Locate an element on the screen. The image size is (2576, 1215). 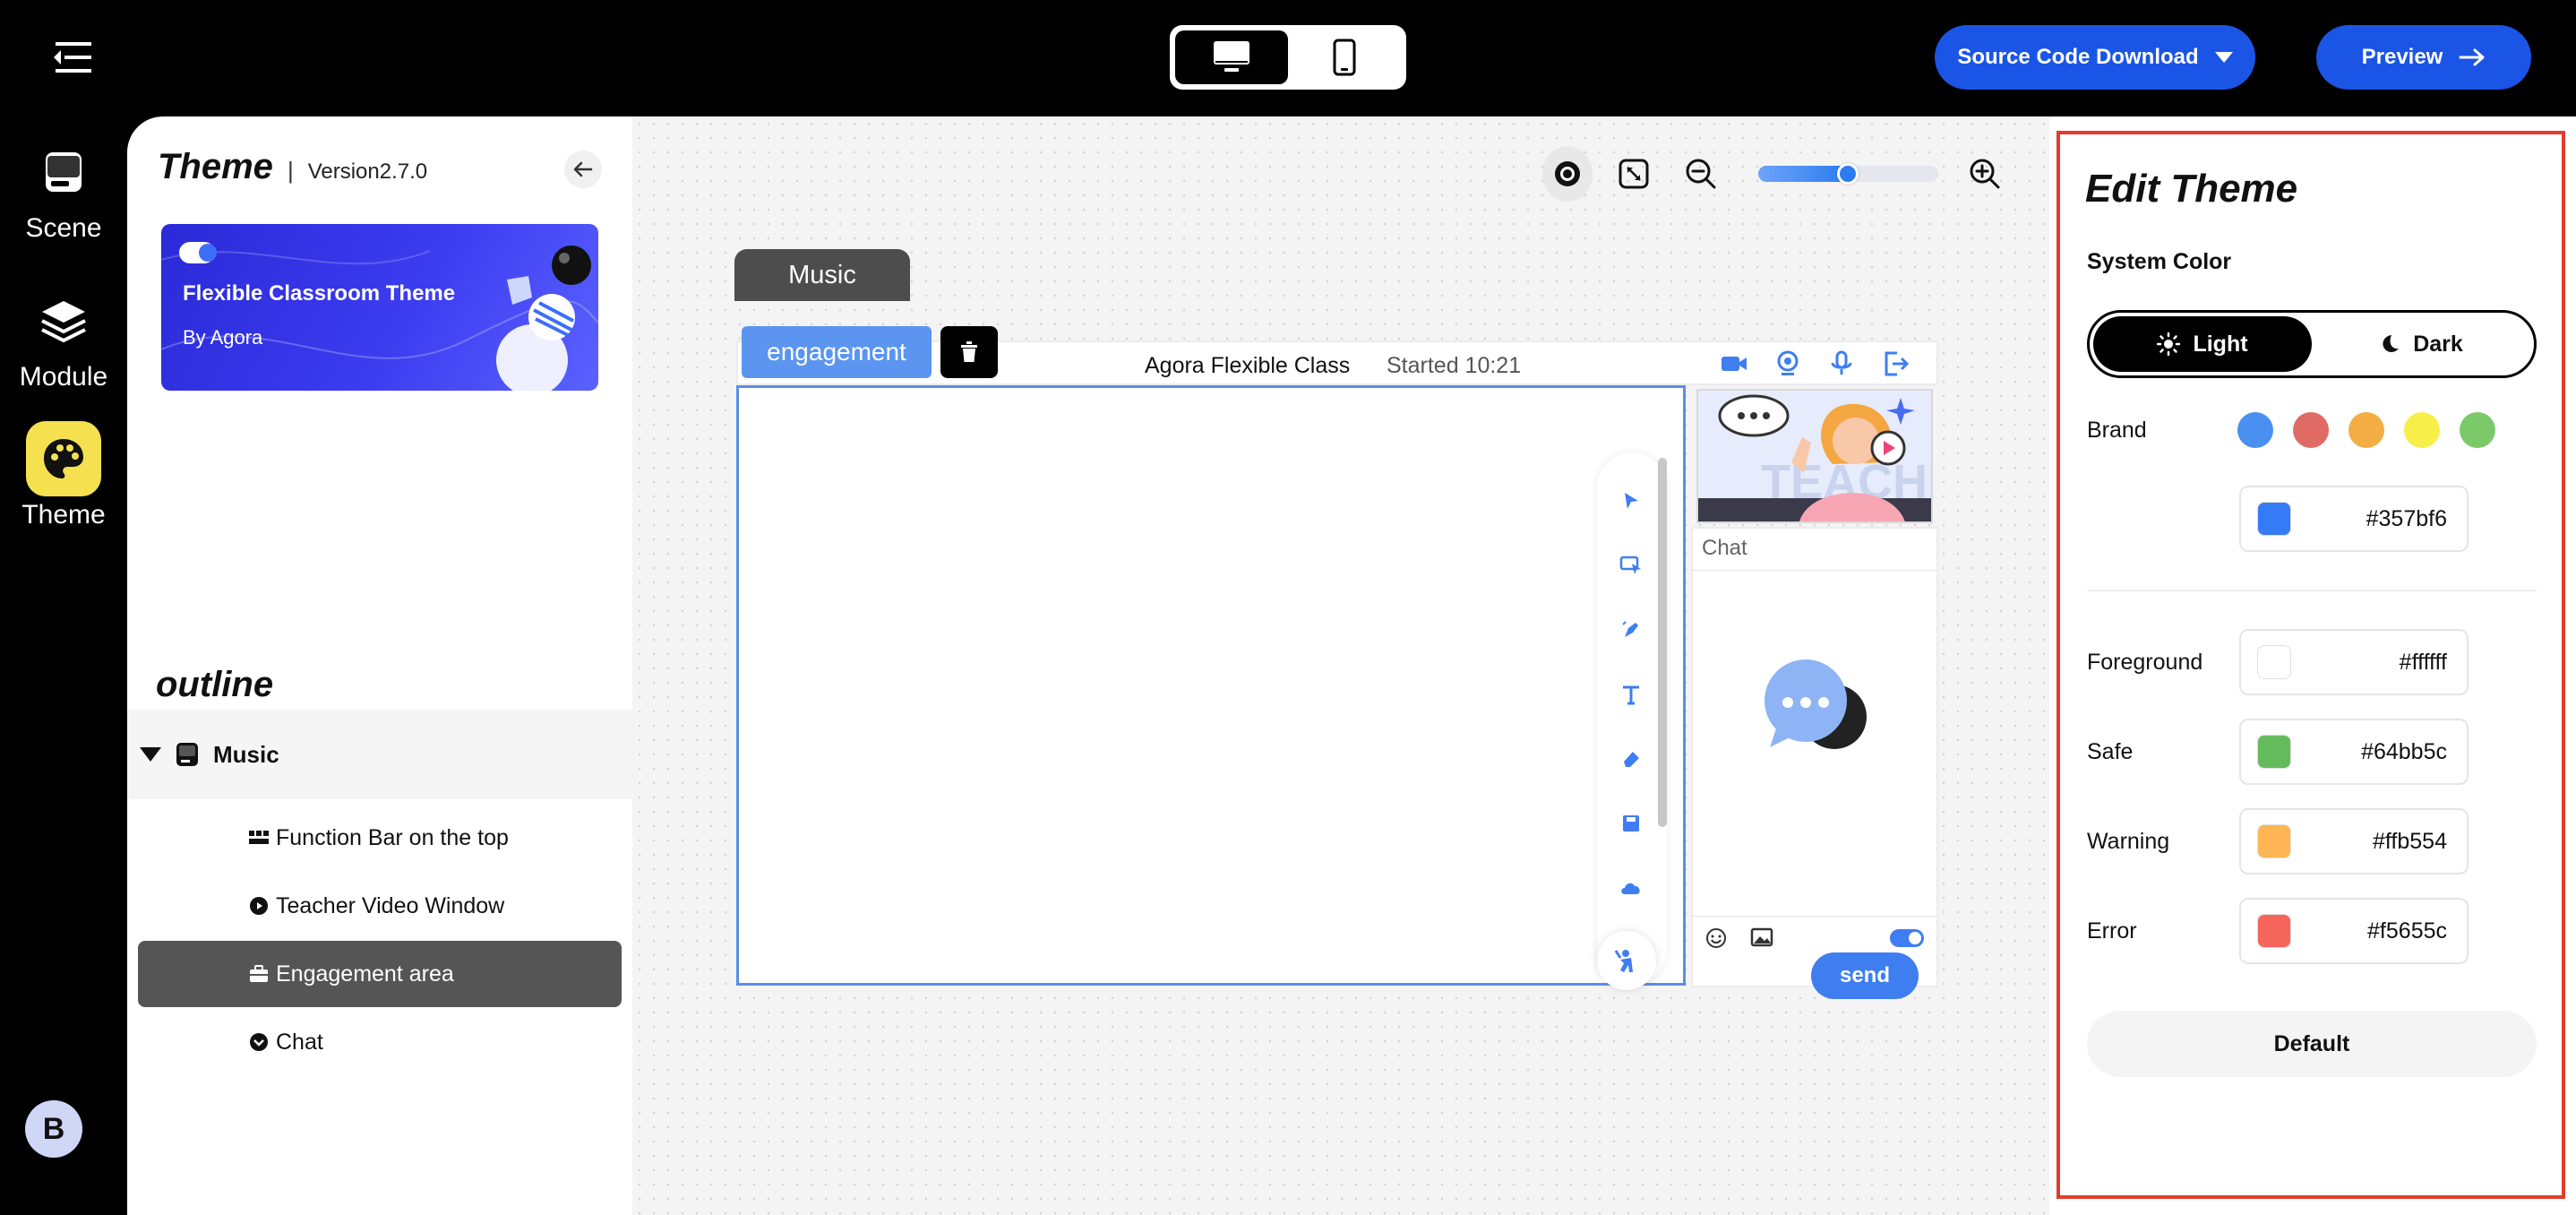
zoom-slider-knob is located at coordinates (1848, 174).